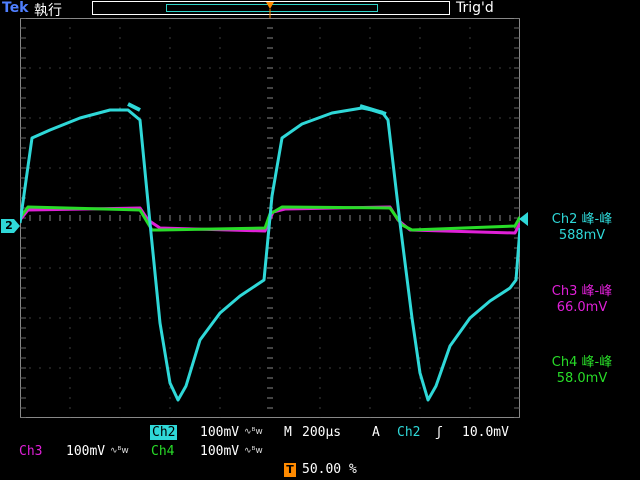  What do you see at coordinates (270, 5) in the screenshot?
I see `trigger-position-arrow-icon` at bounding box center [270, 5].